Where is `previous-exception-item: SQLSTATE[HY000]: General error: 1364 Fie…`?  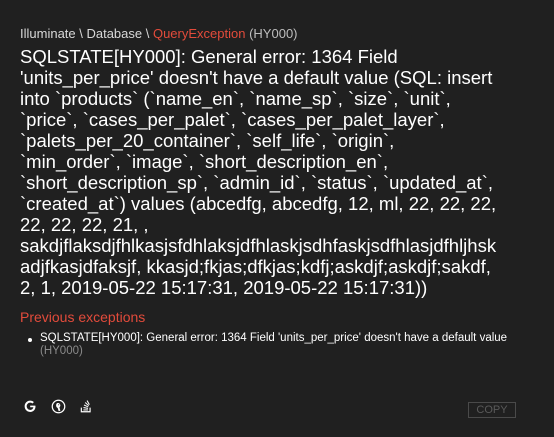 previous-exception-item: SQLSTATE[HY000]: General error: 1364 Fie… is located at coordinates (277, 345).